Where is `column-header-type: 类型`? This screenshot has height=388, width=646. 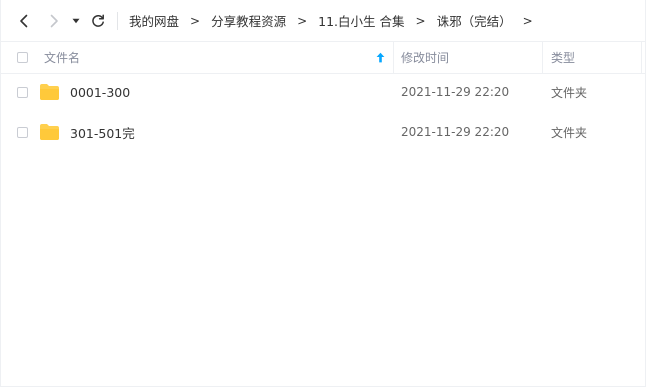 column-header-type: 类型 is located at coordinates (563, 57).